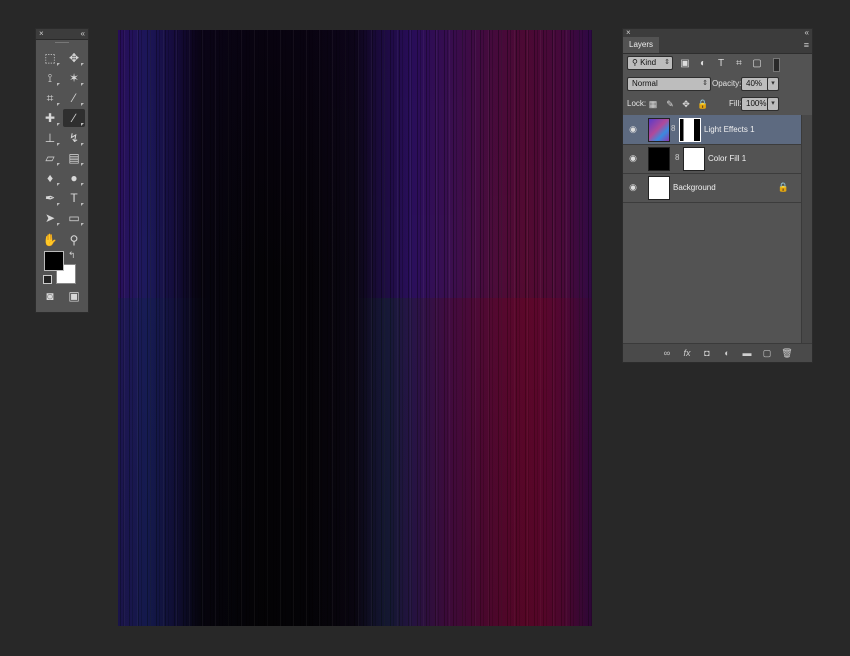  What do you see at coordinates (74, 138) in the screenshot?
I see `history-brush-tool: ↯` at bounding box center [74, 138].